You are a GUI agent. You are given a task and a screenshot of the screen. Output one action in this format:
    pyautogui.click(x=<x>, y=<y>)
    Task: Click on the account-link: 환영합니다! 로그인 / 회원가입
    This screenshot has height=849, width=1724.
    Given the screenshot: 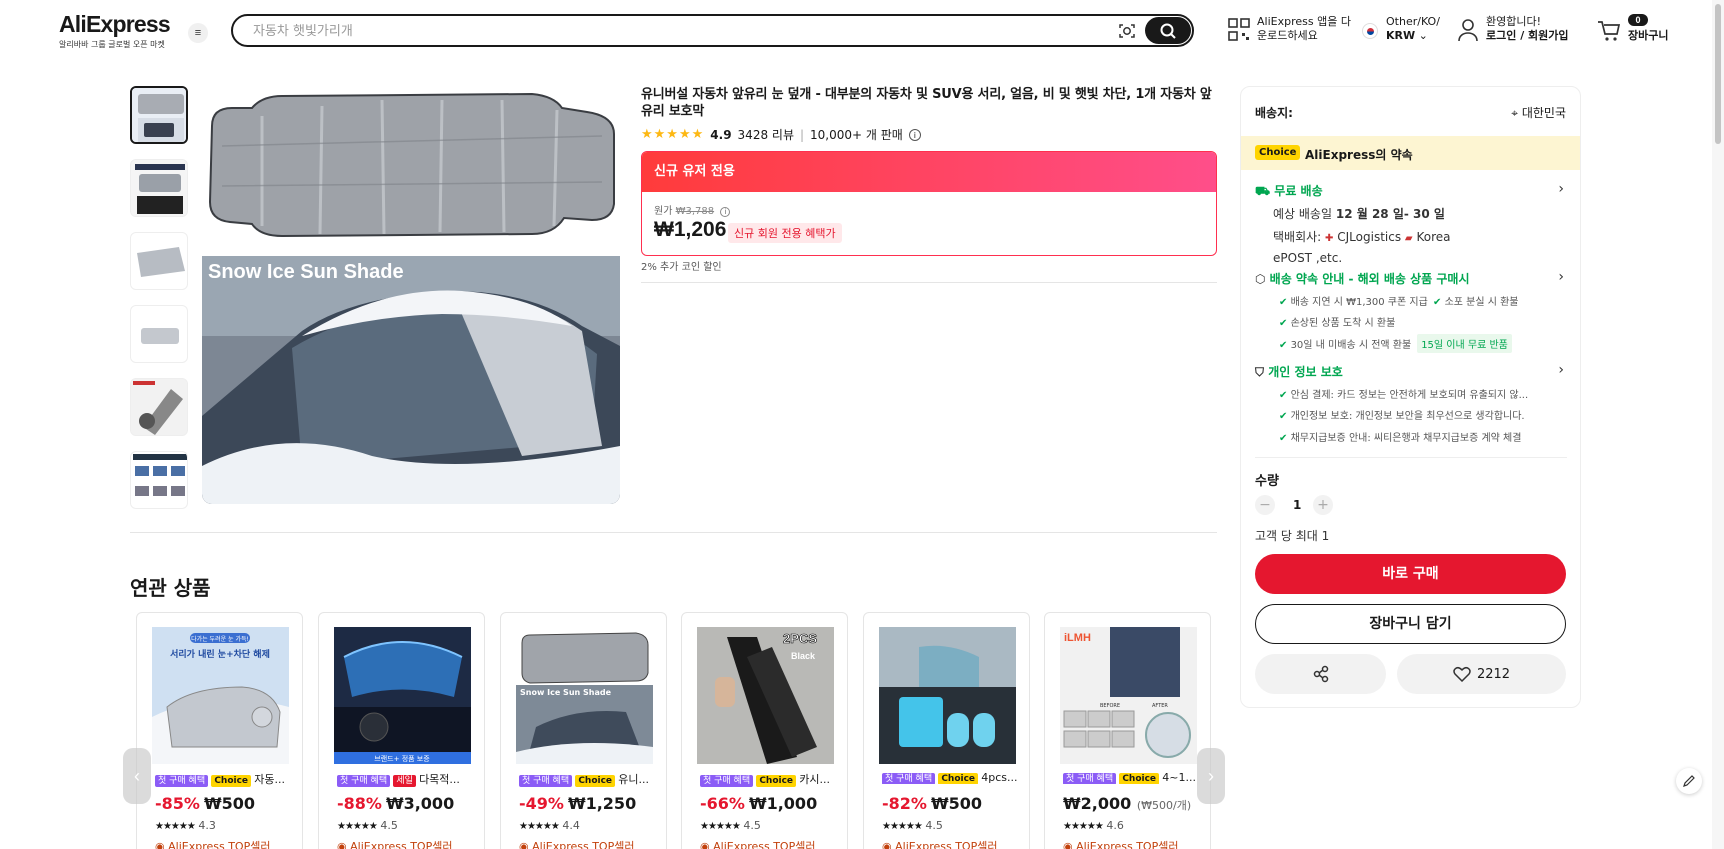 What is the action you would take?
    pyautogui.click(x=1527, y=29)
    